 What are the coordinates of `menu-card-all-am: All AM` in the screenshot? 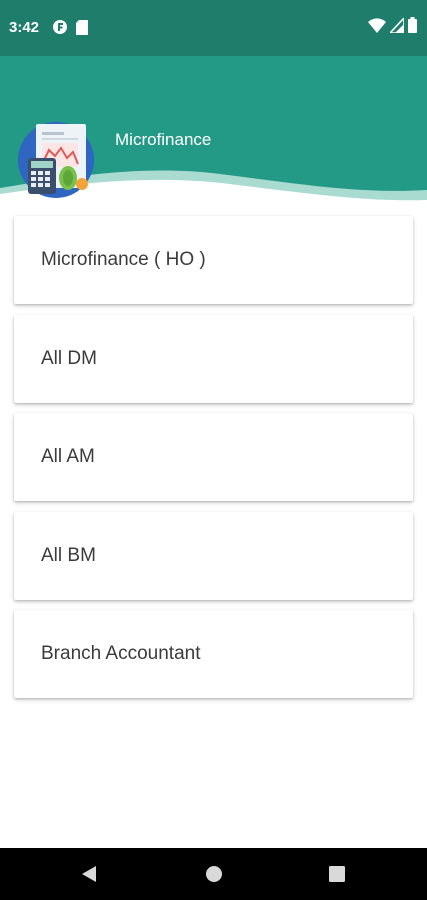 It's located at (213, 457).